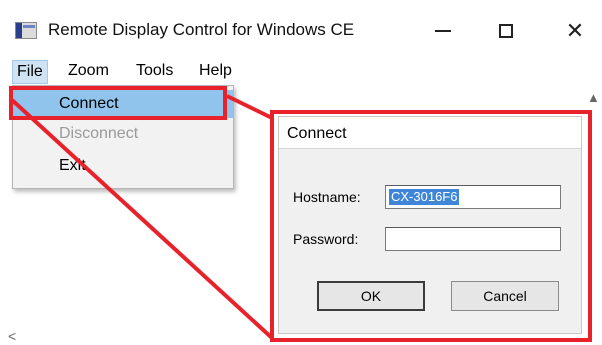 The height and width of the screenshot is (345, 602). I want to click on menu-bar: File Zoom Tools Help, so click(301, 71).